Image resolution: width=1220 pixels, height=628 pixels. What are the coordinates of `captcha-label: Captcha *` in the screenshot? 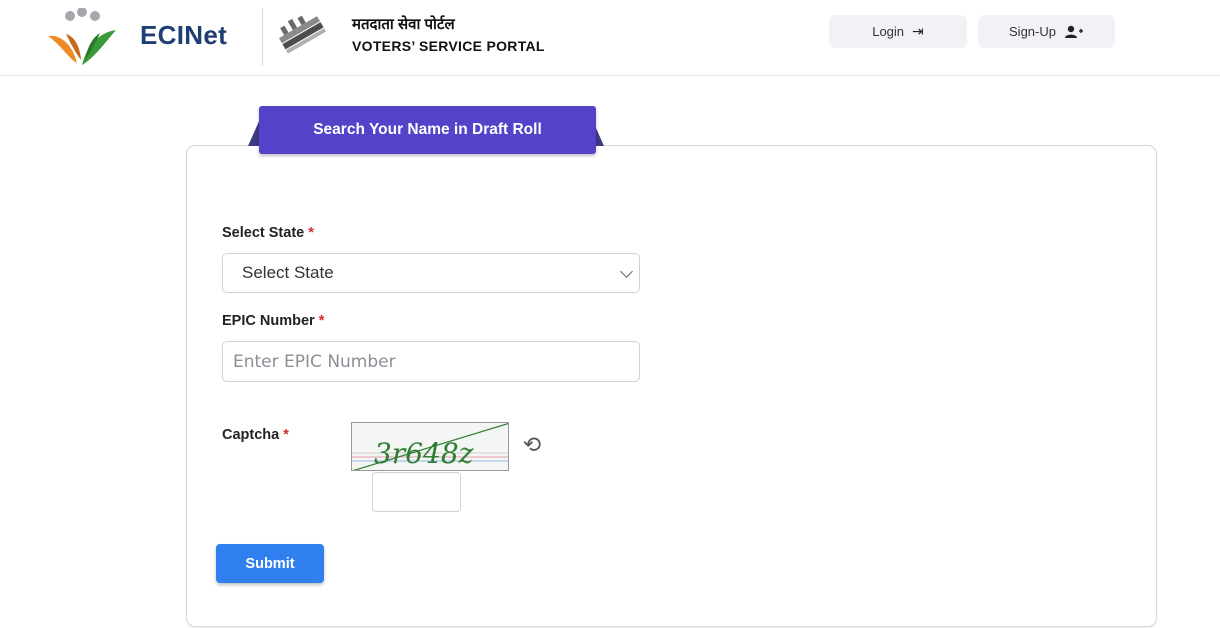 It's located at (255, 435).